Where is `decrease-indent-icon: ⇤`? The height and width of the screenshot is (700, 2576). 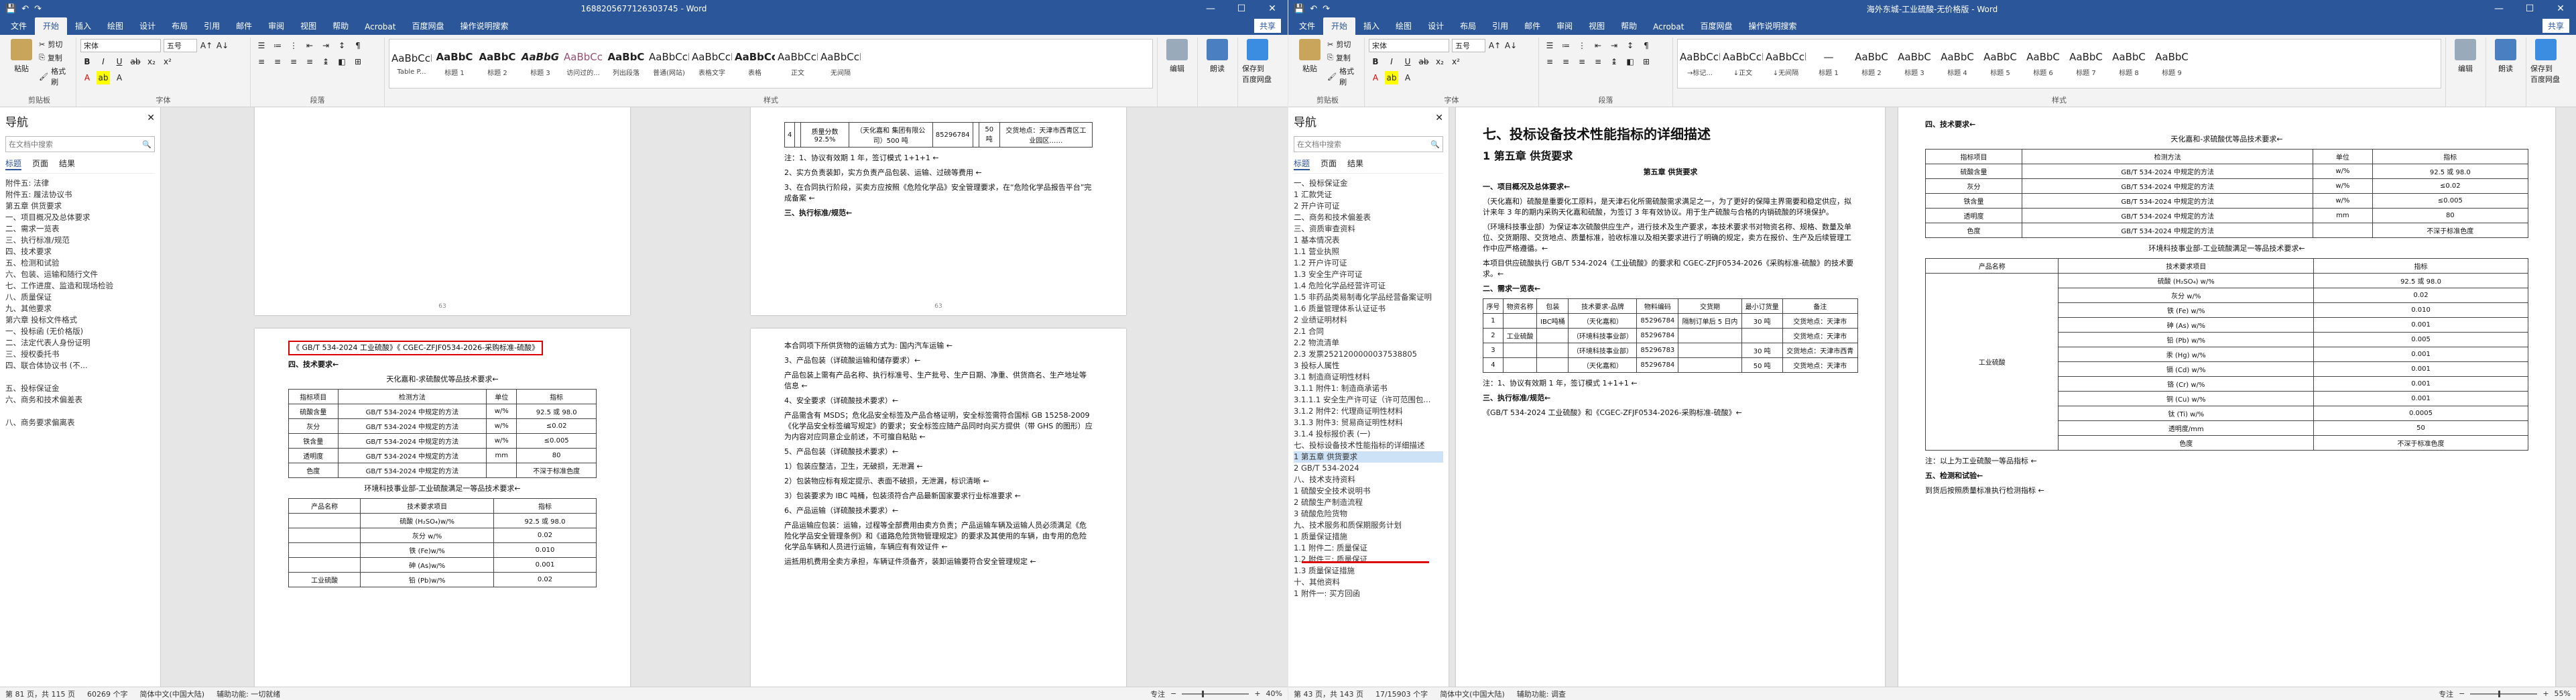 decrease-indent-icon: ⇤ is located at coordinates (310, 45).